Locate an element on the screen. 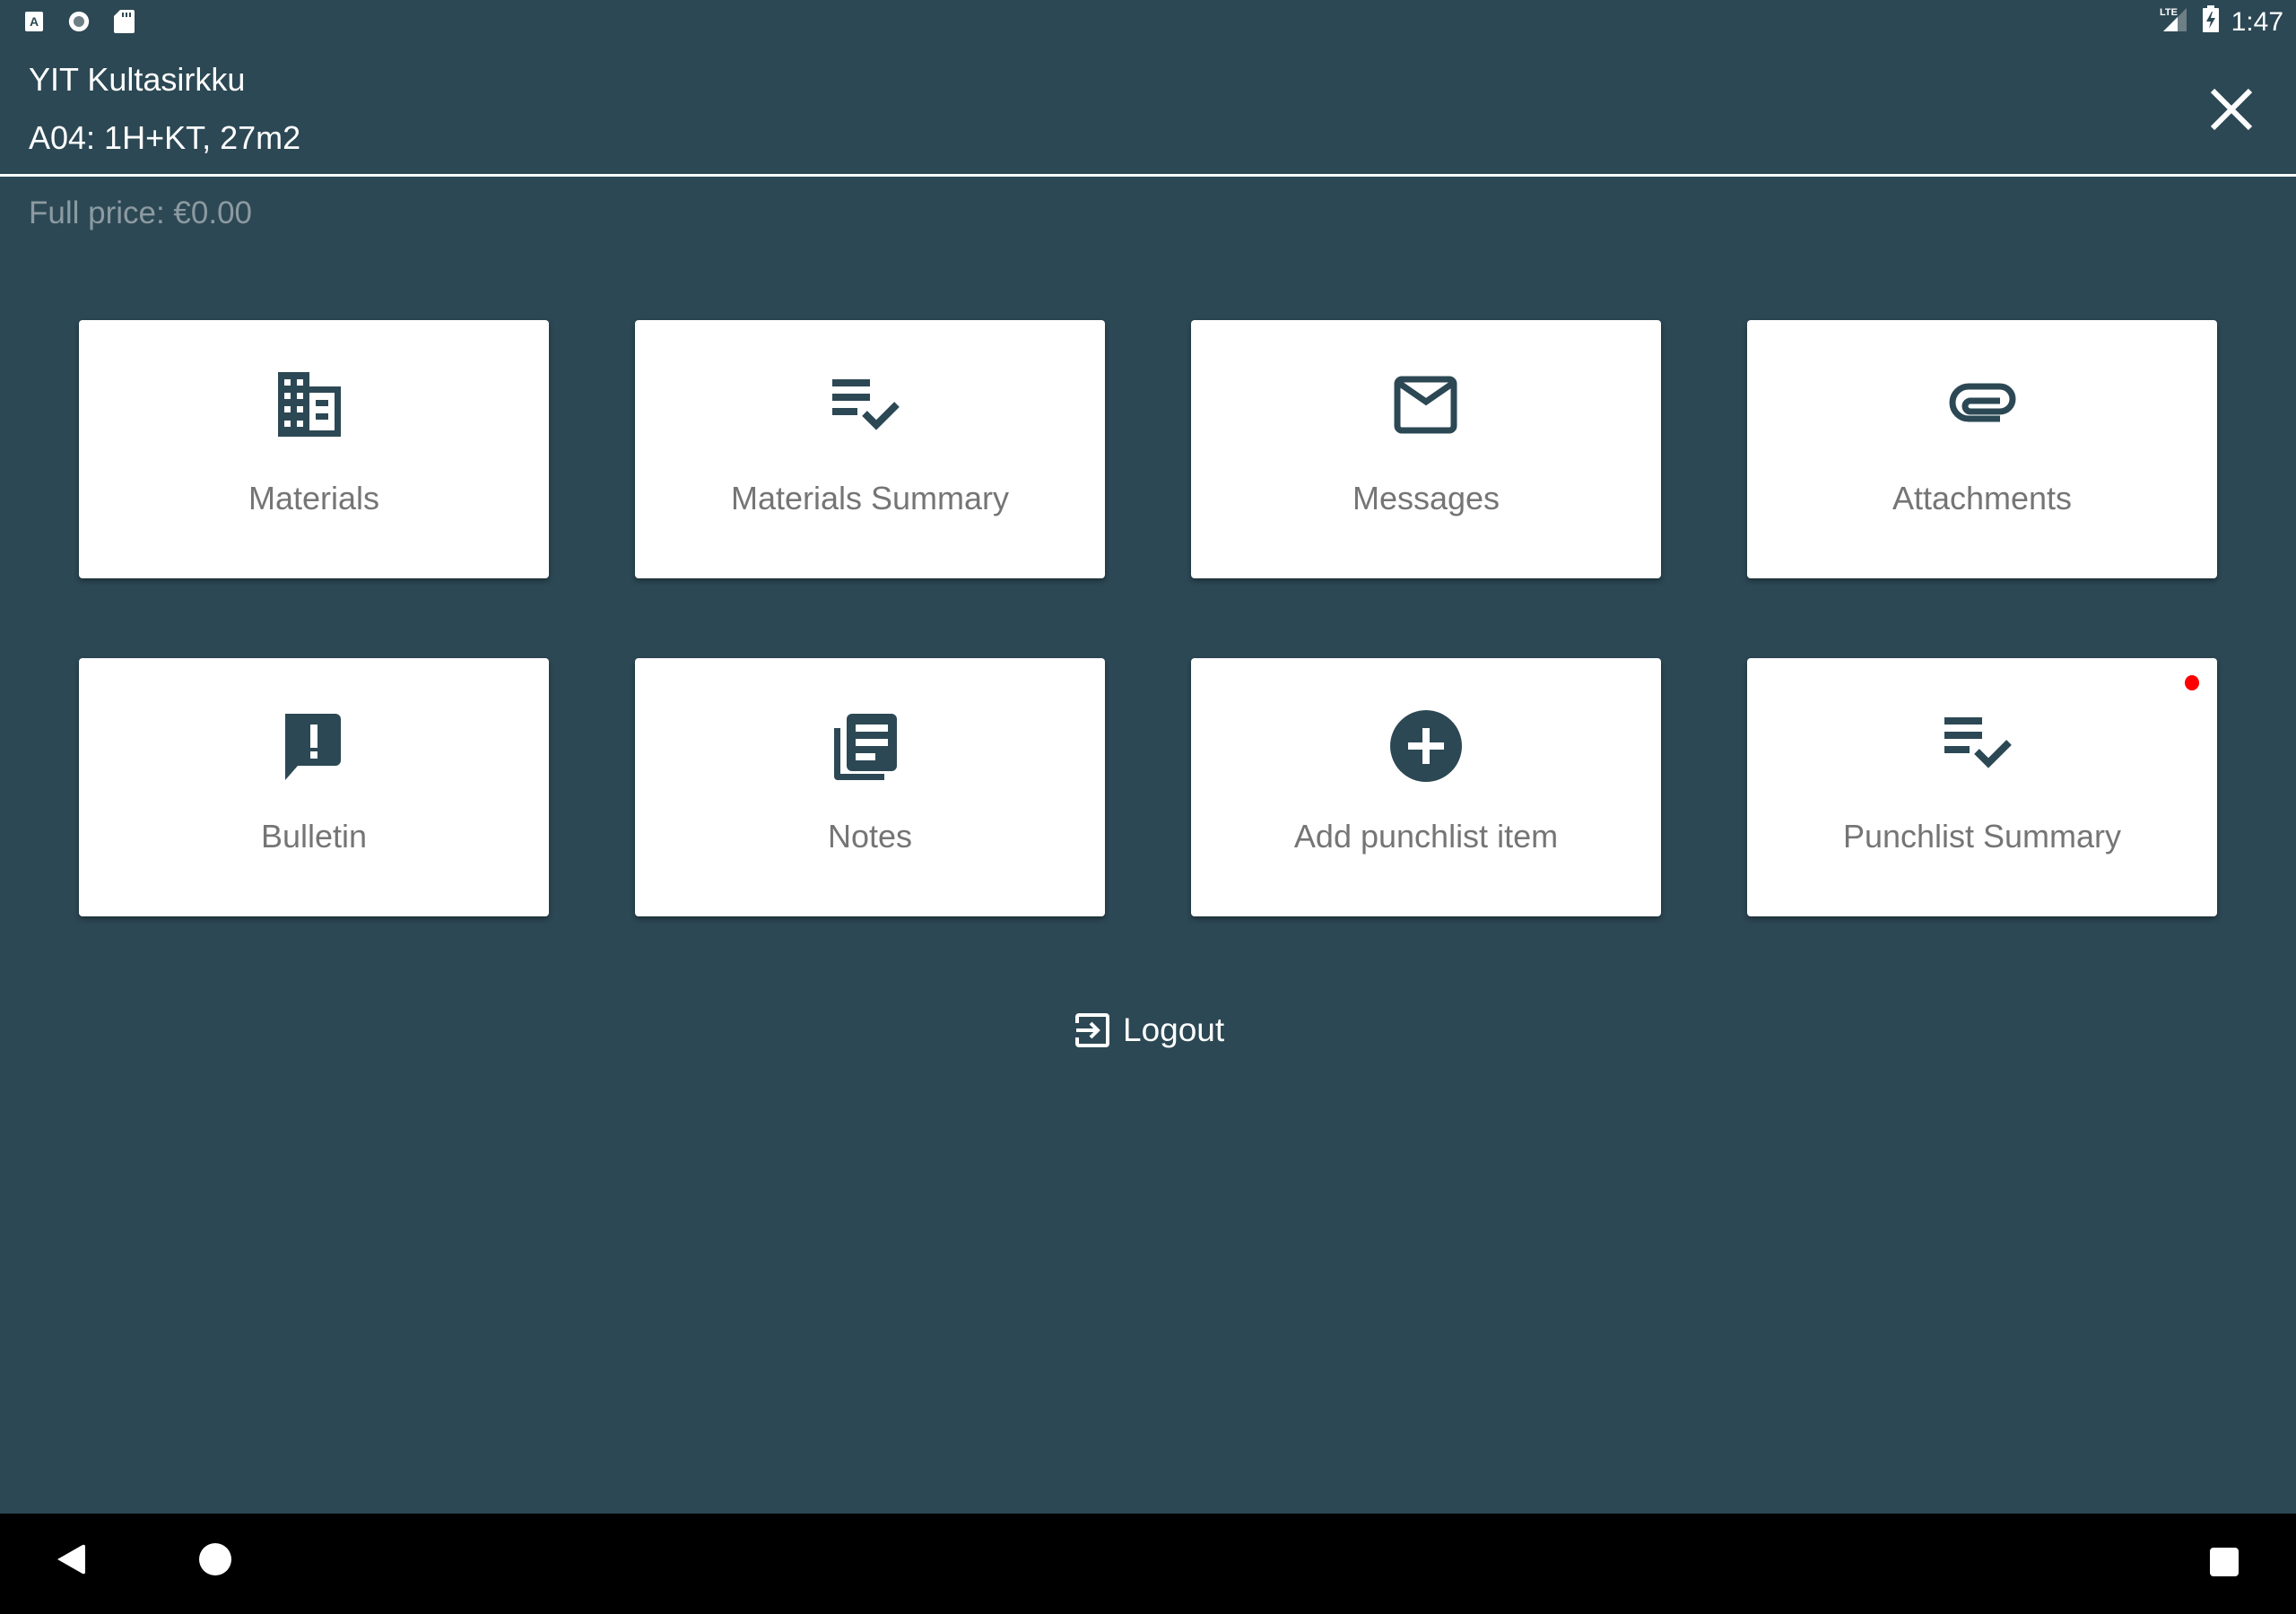 This screenshot has height=1614, width=2296. tile-label: Attachments is located at coordinates (1982, 498).